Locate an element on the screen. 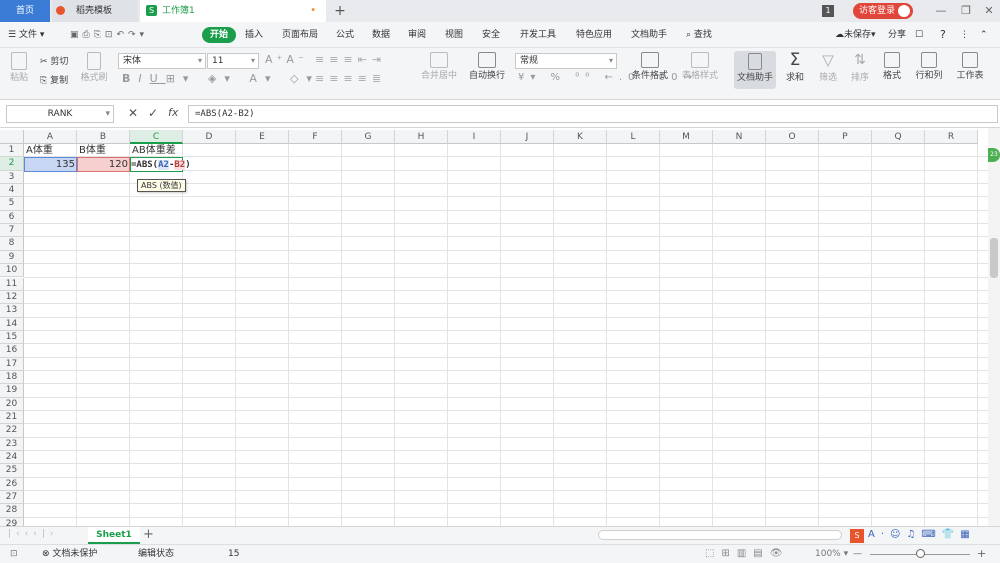  tab-security: 安全 is located at coordinates (491, 35).